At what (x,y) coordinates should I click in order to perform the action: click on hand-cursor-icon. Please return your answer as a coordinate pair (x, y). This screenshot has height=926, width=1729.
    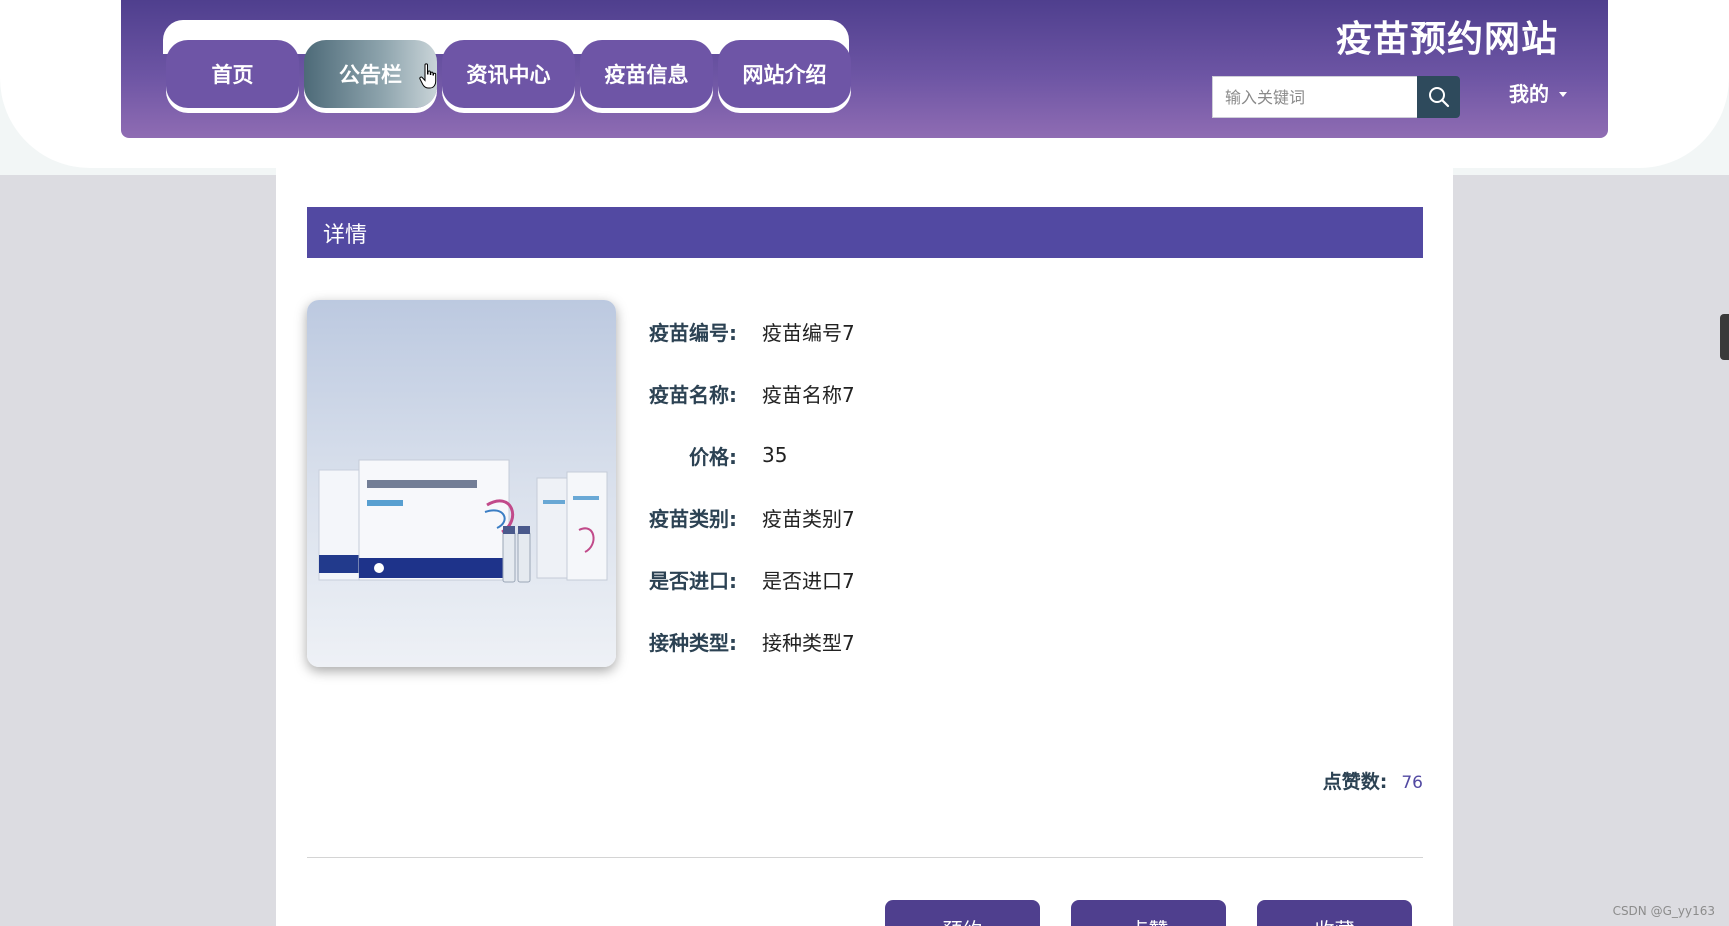
    Looking at the image, I should click on (428, 76).